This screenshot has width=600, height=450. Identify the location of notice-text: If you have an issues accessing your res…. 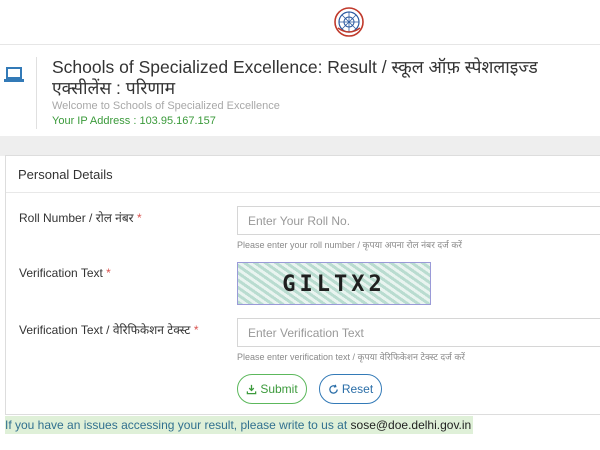
(176, 425).